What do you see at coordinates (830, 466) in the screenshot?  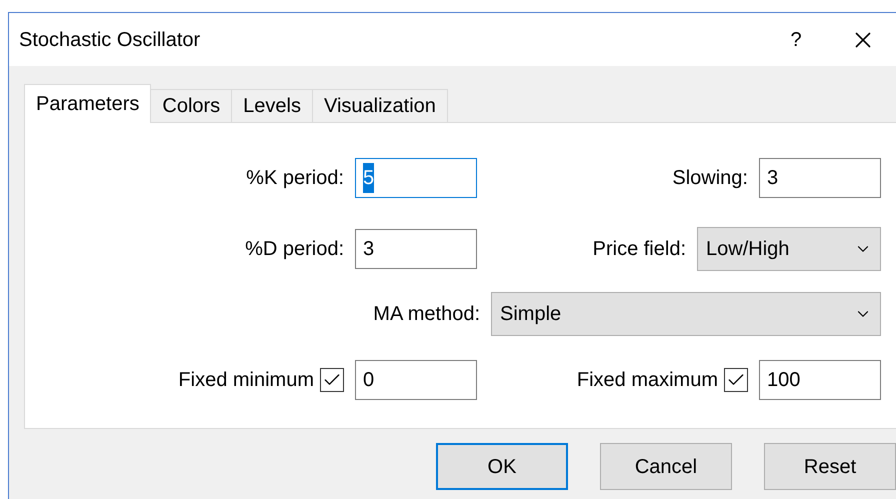 I see `dialog-button: Reset` at bounding box center [830, 466].